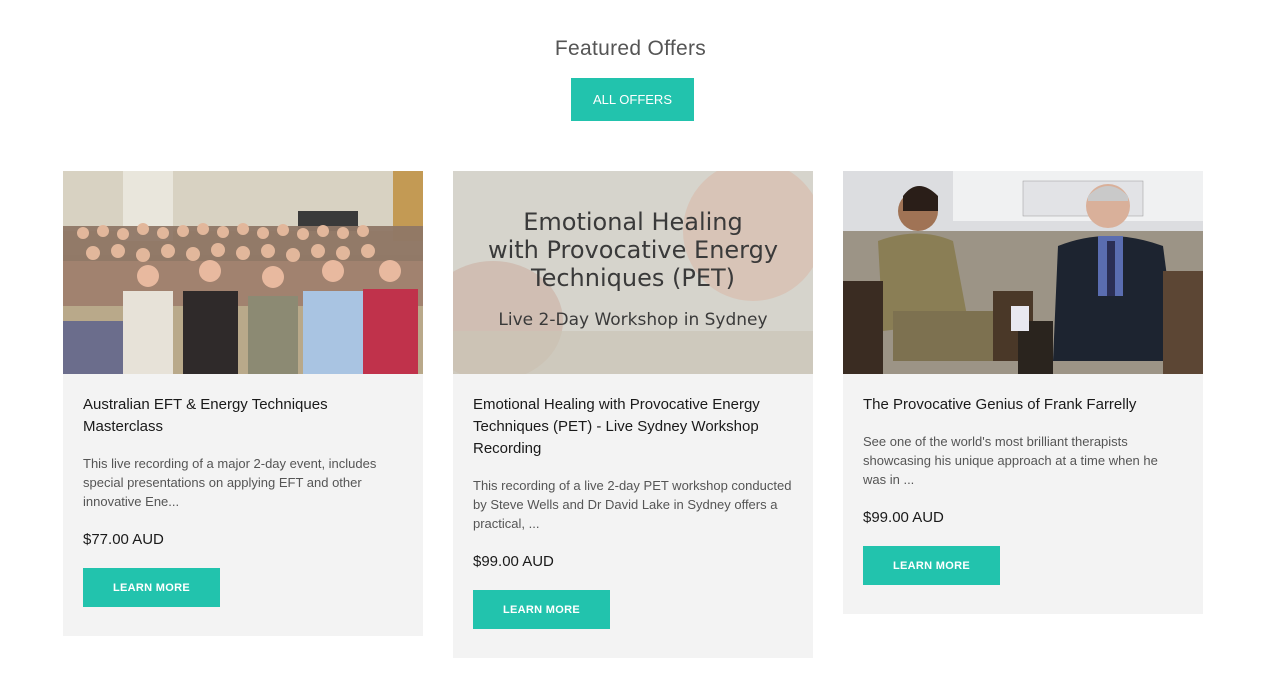 The height and width of the screenshot is (690, 1261). Describe the element at coordinates (633, 222) in the screenshot. I see `banner-title-line: Emotional Healing` at that location.